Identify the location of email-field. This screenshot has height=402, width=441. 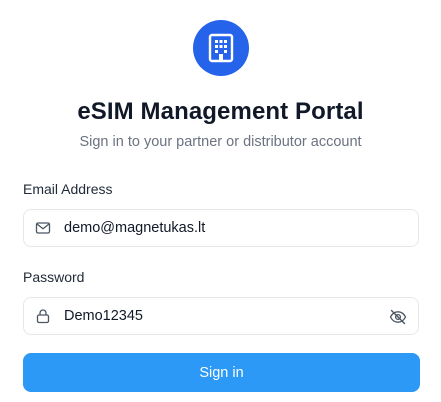
(221, 228).